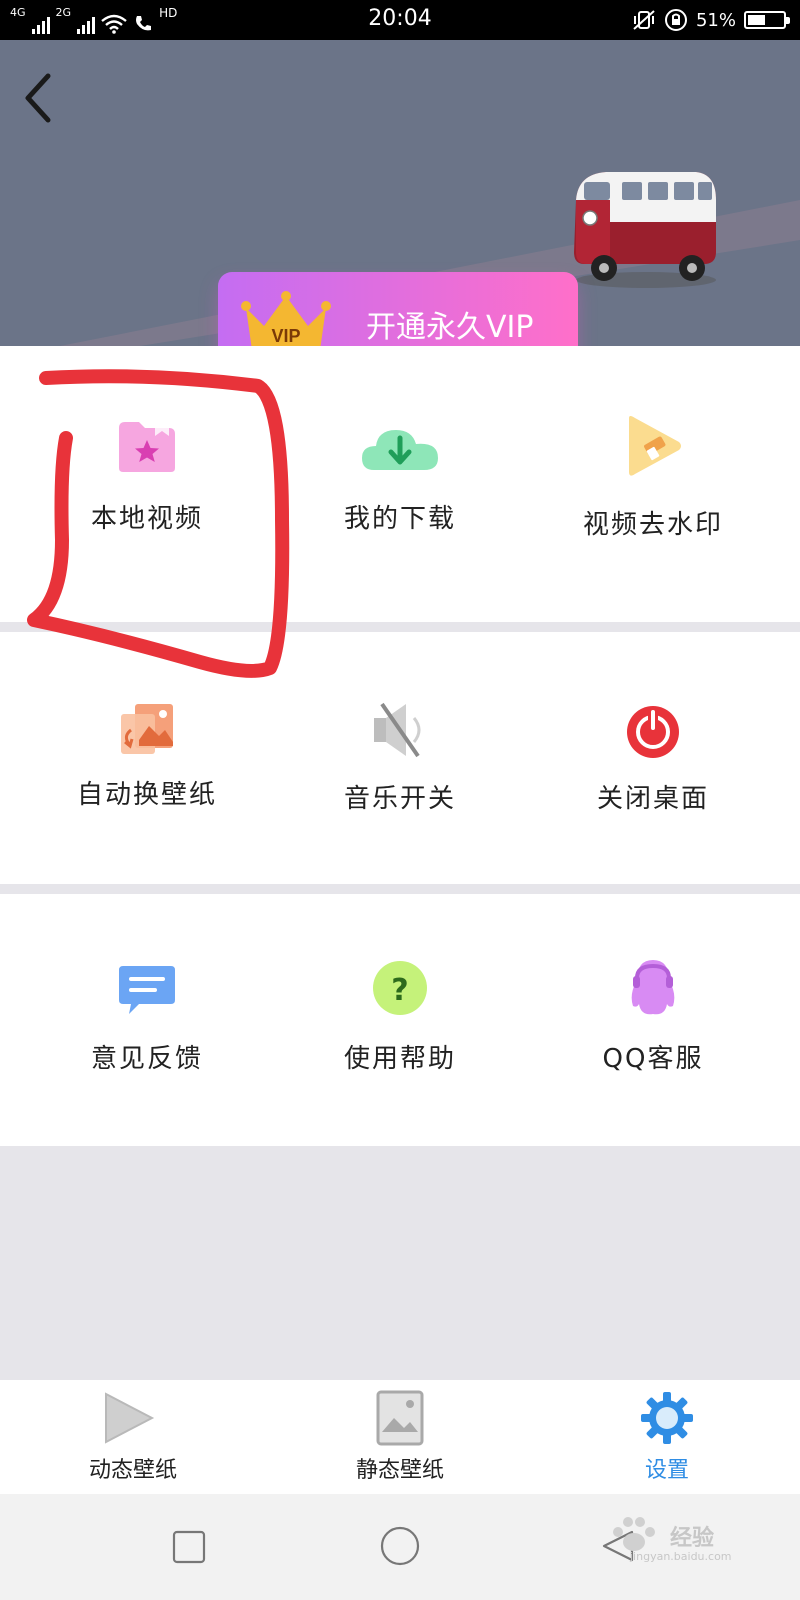  What do you see at coordinates (399, 519) in the screenshot?
I see `grid-item-label: 我的下载` at bounding box center [399, 519].